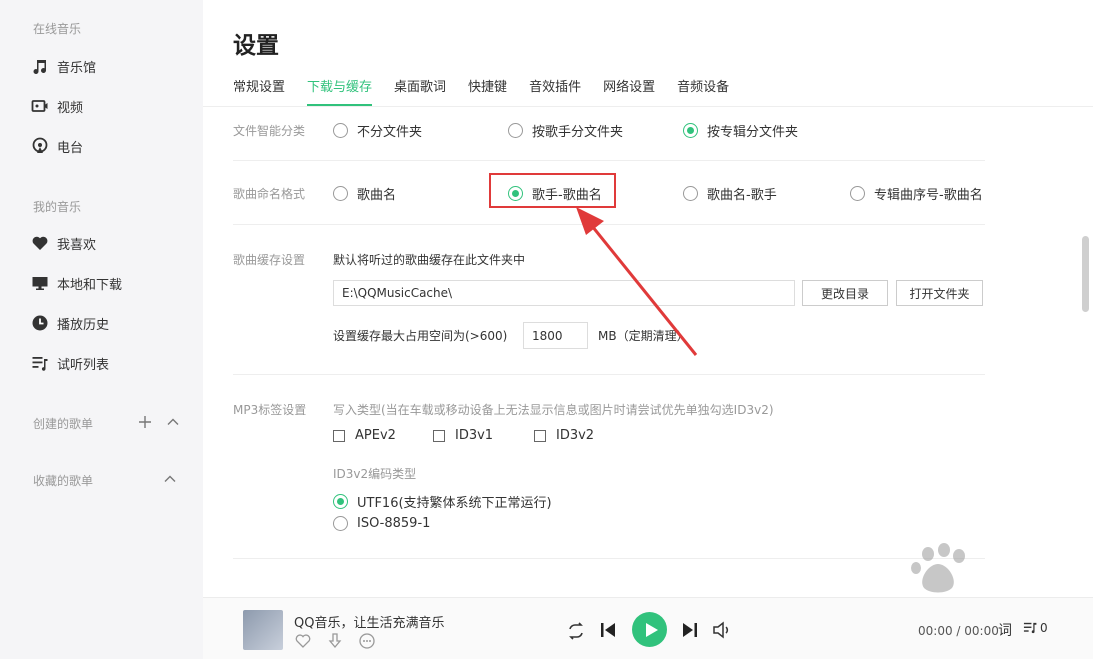  What do you see at coordinates (390, 132) in the screenshot?
I see `radio-label: 不分文件夹` at bounding box center [390, 132].